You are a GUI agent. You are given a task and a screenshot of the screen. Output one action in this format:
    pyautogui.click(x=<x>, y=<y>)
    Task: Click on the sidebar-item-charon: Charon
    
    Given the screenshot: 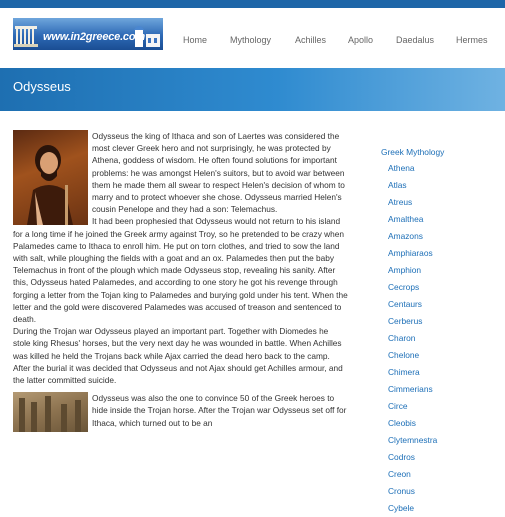 What is the action you would take?
    pyautogui.click(x=441, y=338)
    